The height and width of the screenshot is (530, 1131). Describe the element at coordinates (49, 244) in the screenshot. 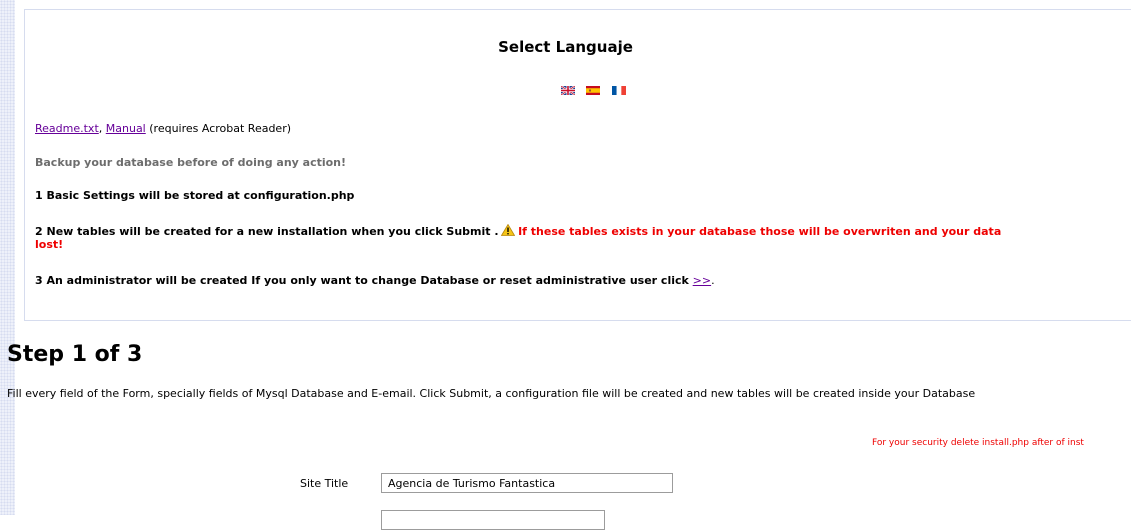

I see `step2-warning-end: lost!` at that location.